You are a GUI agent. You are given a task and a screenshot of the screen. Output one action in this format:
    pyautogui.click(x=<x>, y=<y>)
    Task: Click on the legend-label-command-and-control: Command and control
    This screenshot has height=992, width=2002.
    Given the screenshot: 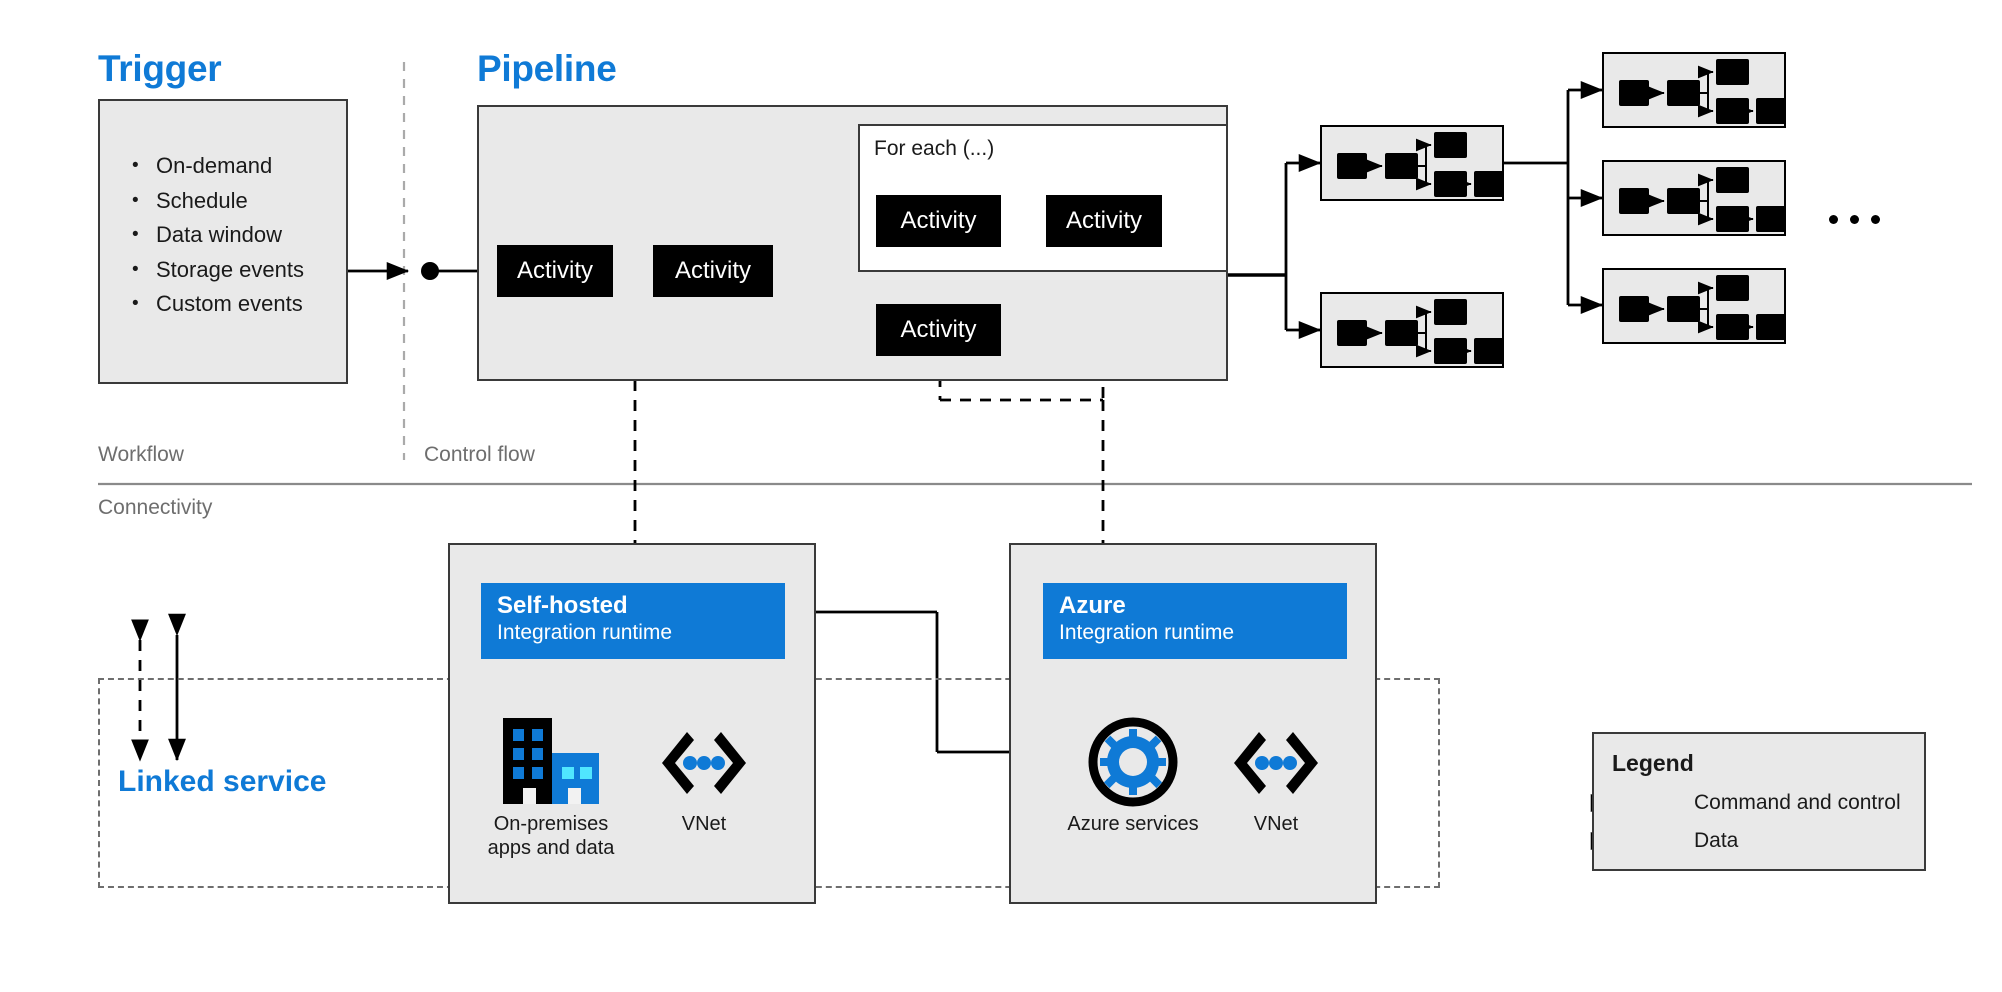 What is the action you would take?
    pyautogui.click(x=1797, y=802)
    